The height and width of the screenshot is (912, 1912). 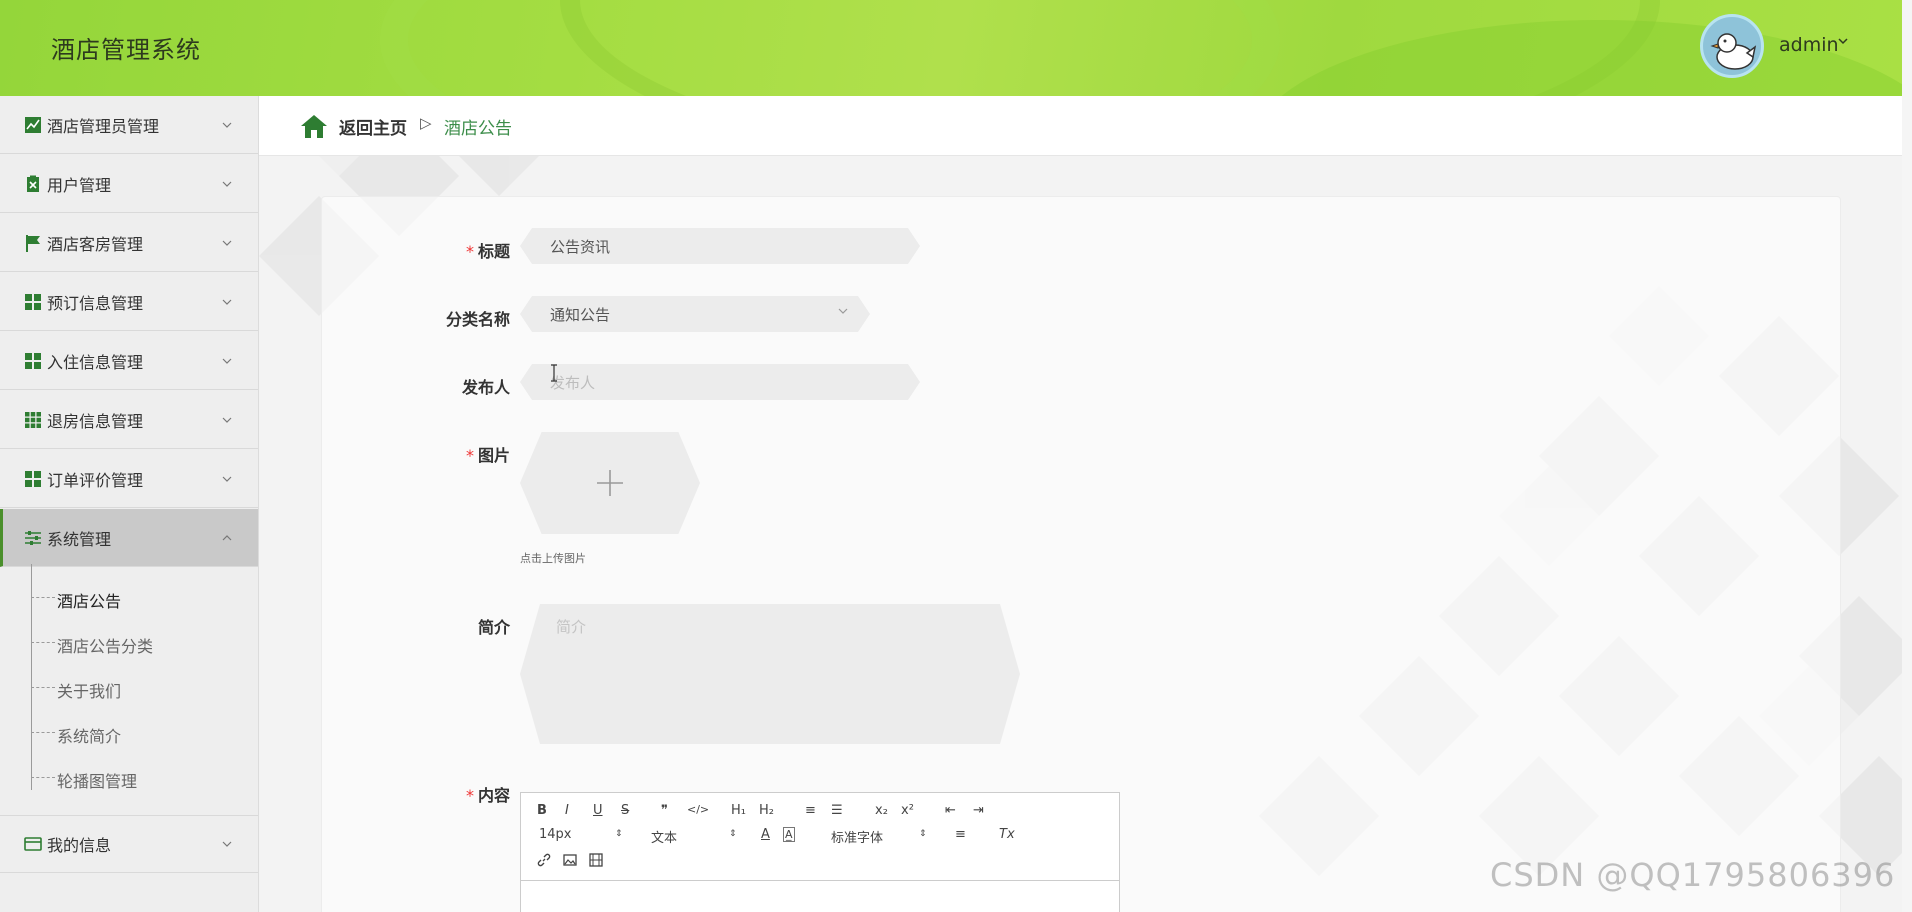 What do you see at coordinates (555, 834) in the screenshot?
I see `font-size-value: 14px` at bounding box center [555, 834].